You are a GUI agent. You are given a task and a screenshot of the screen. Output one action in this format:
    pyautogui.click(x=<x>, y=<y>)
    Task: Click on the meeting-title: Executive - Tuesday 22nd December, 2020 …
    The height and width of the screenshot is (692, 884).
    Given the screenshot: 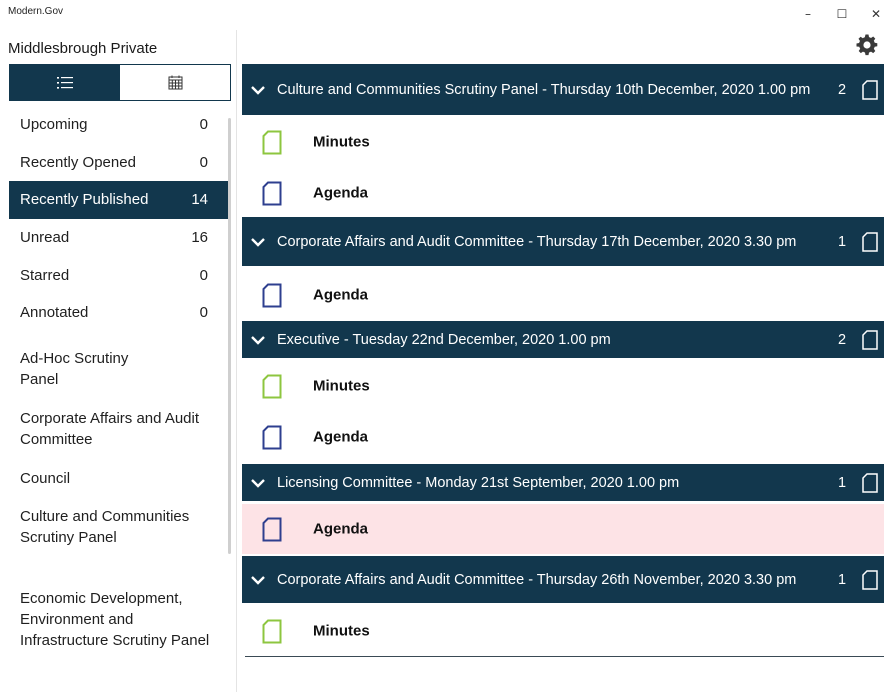 What is the action you would take?
    pyautogui.click(x=444, y=339)
    